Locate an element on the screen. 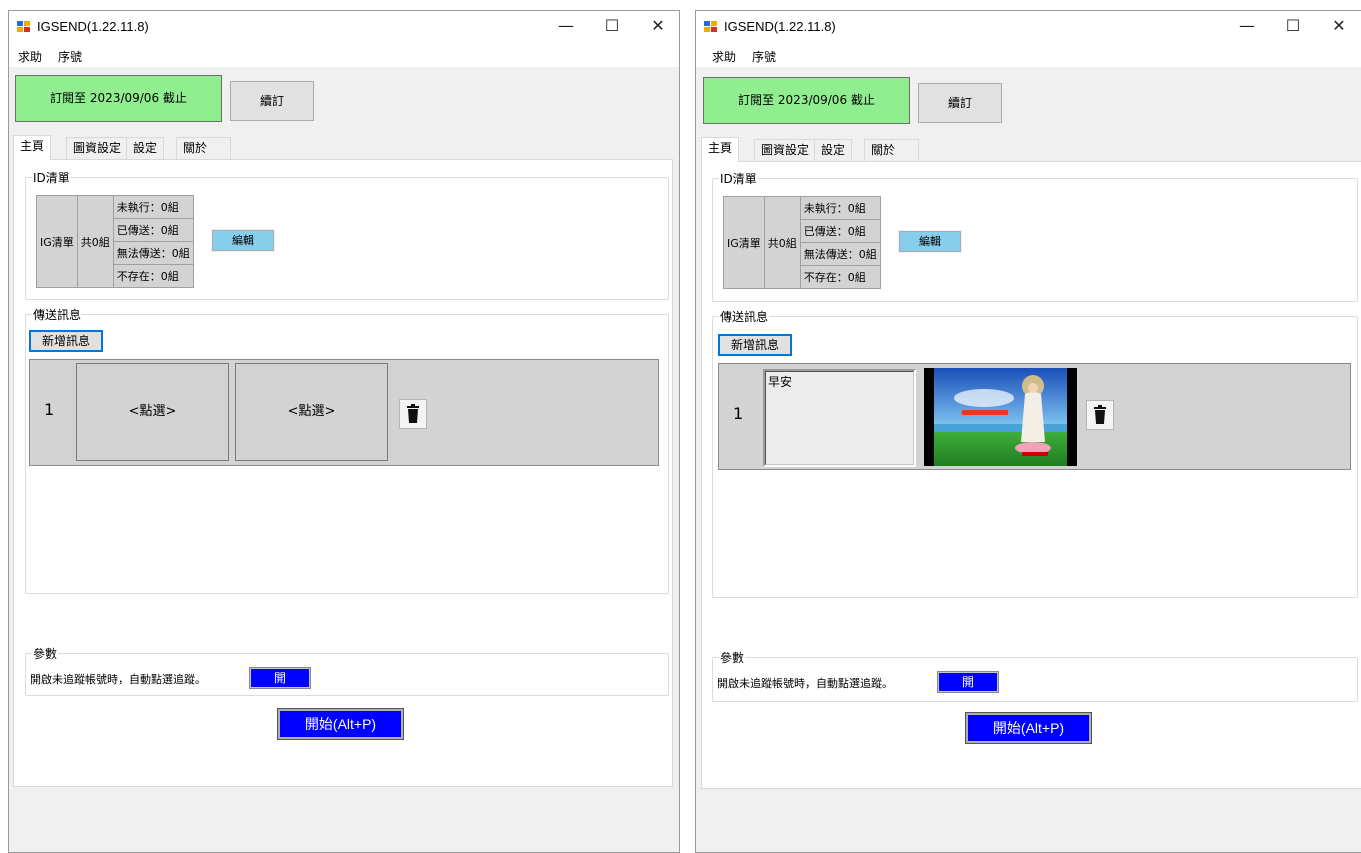  message-text: 早安 is located at coordinates (839, 418).